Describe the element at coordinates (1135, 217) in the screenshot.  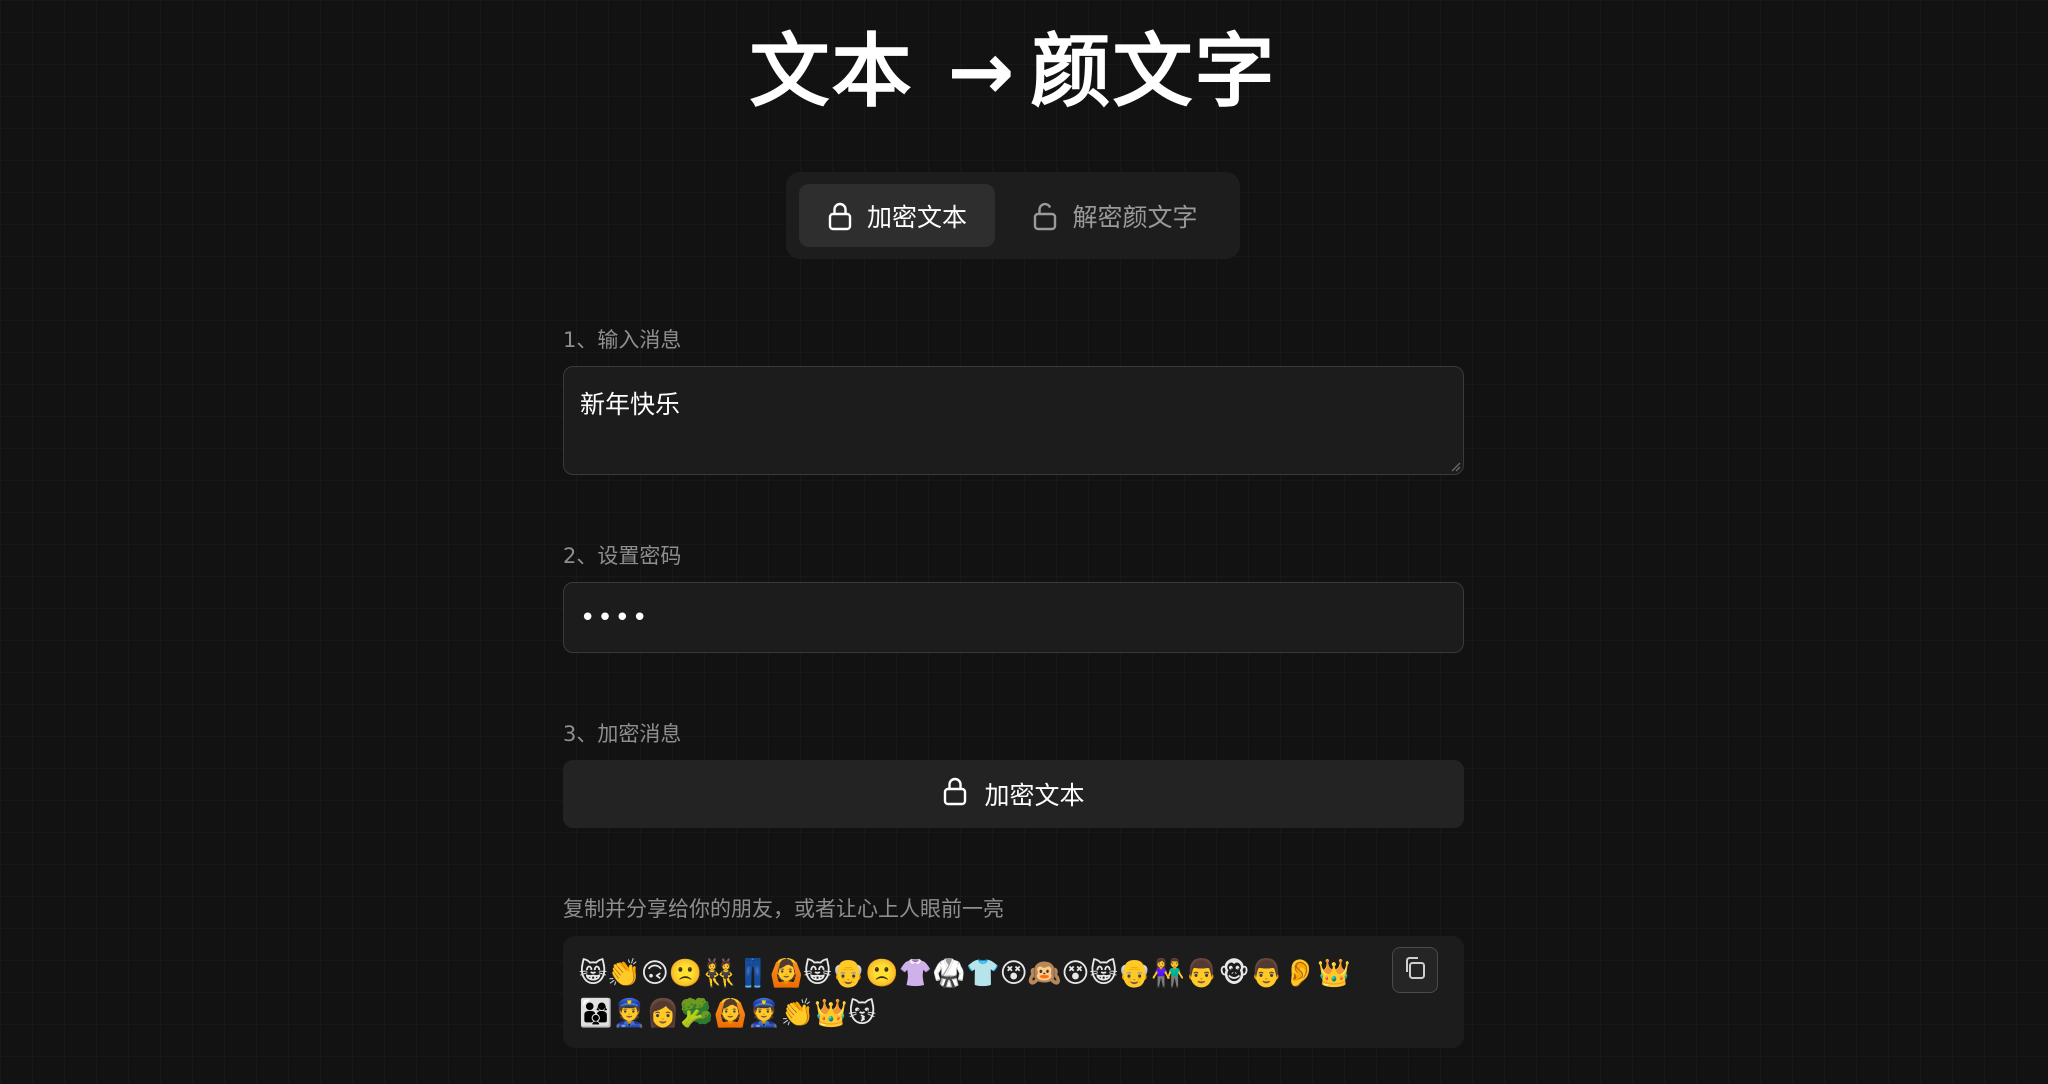
I see `tab-decrypt-emoji-label: 解密颜文字` at that location.